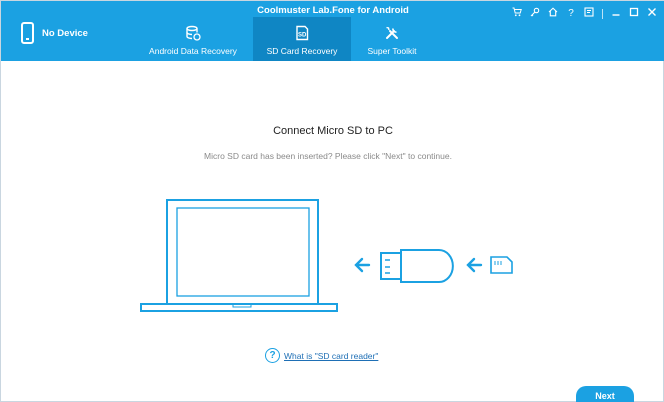 The image size is (664, 402). What do you see at coordinates (331, 356) in the screenshot?
I see `help-link: What is "SD card reader"` at bounding box center [331, 356].